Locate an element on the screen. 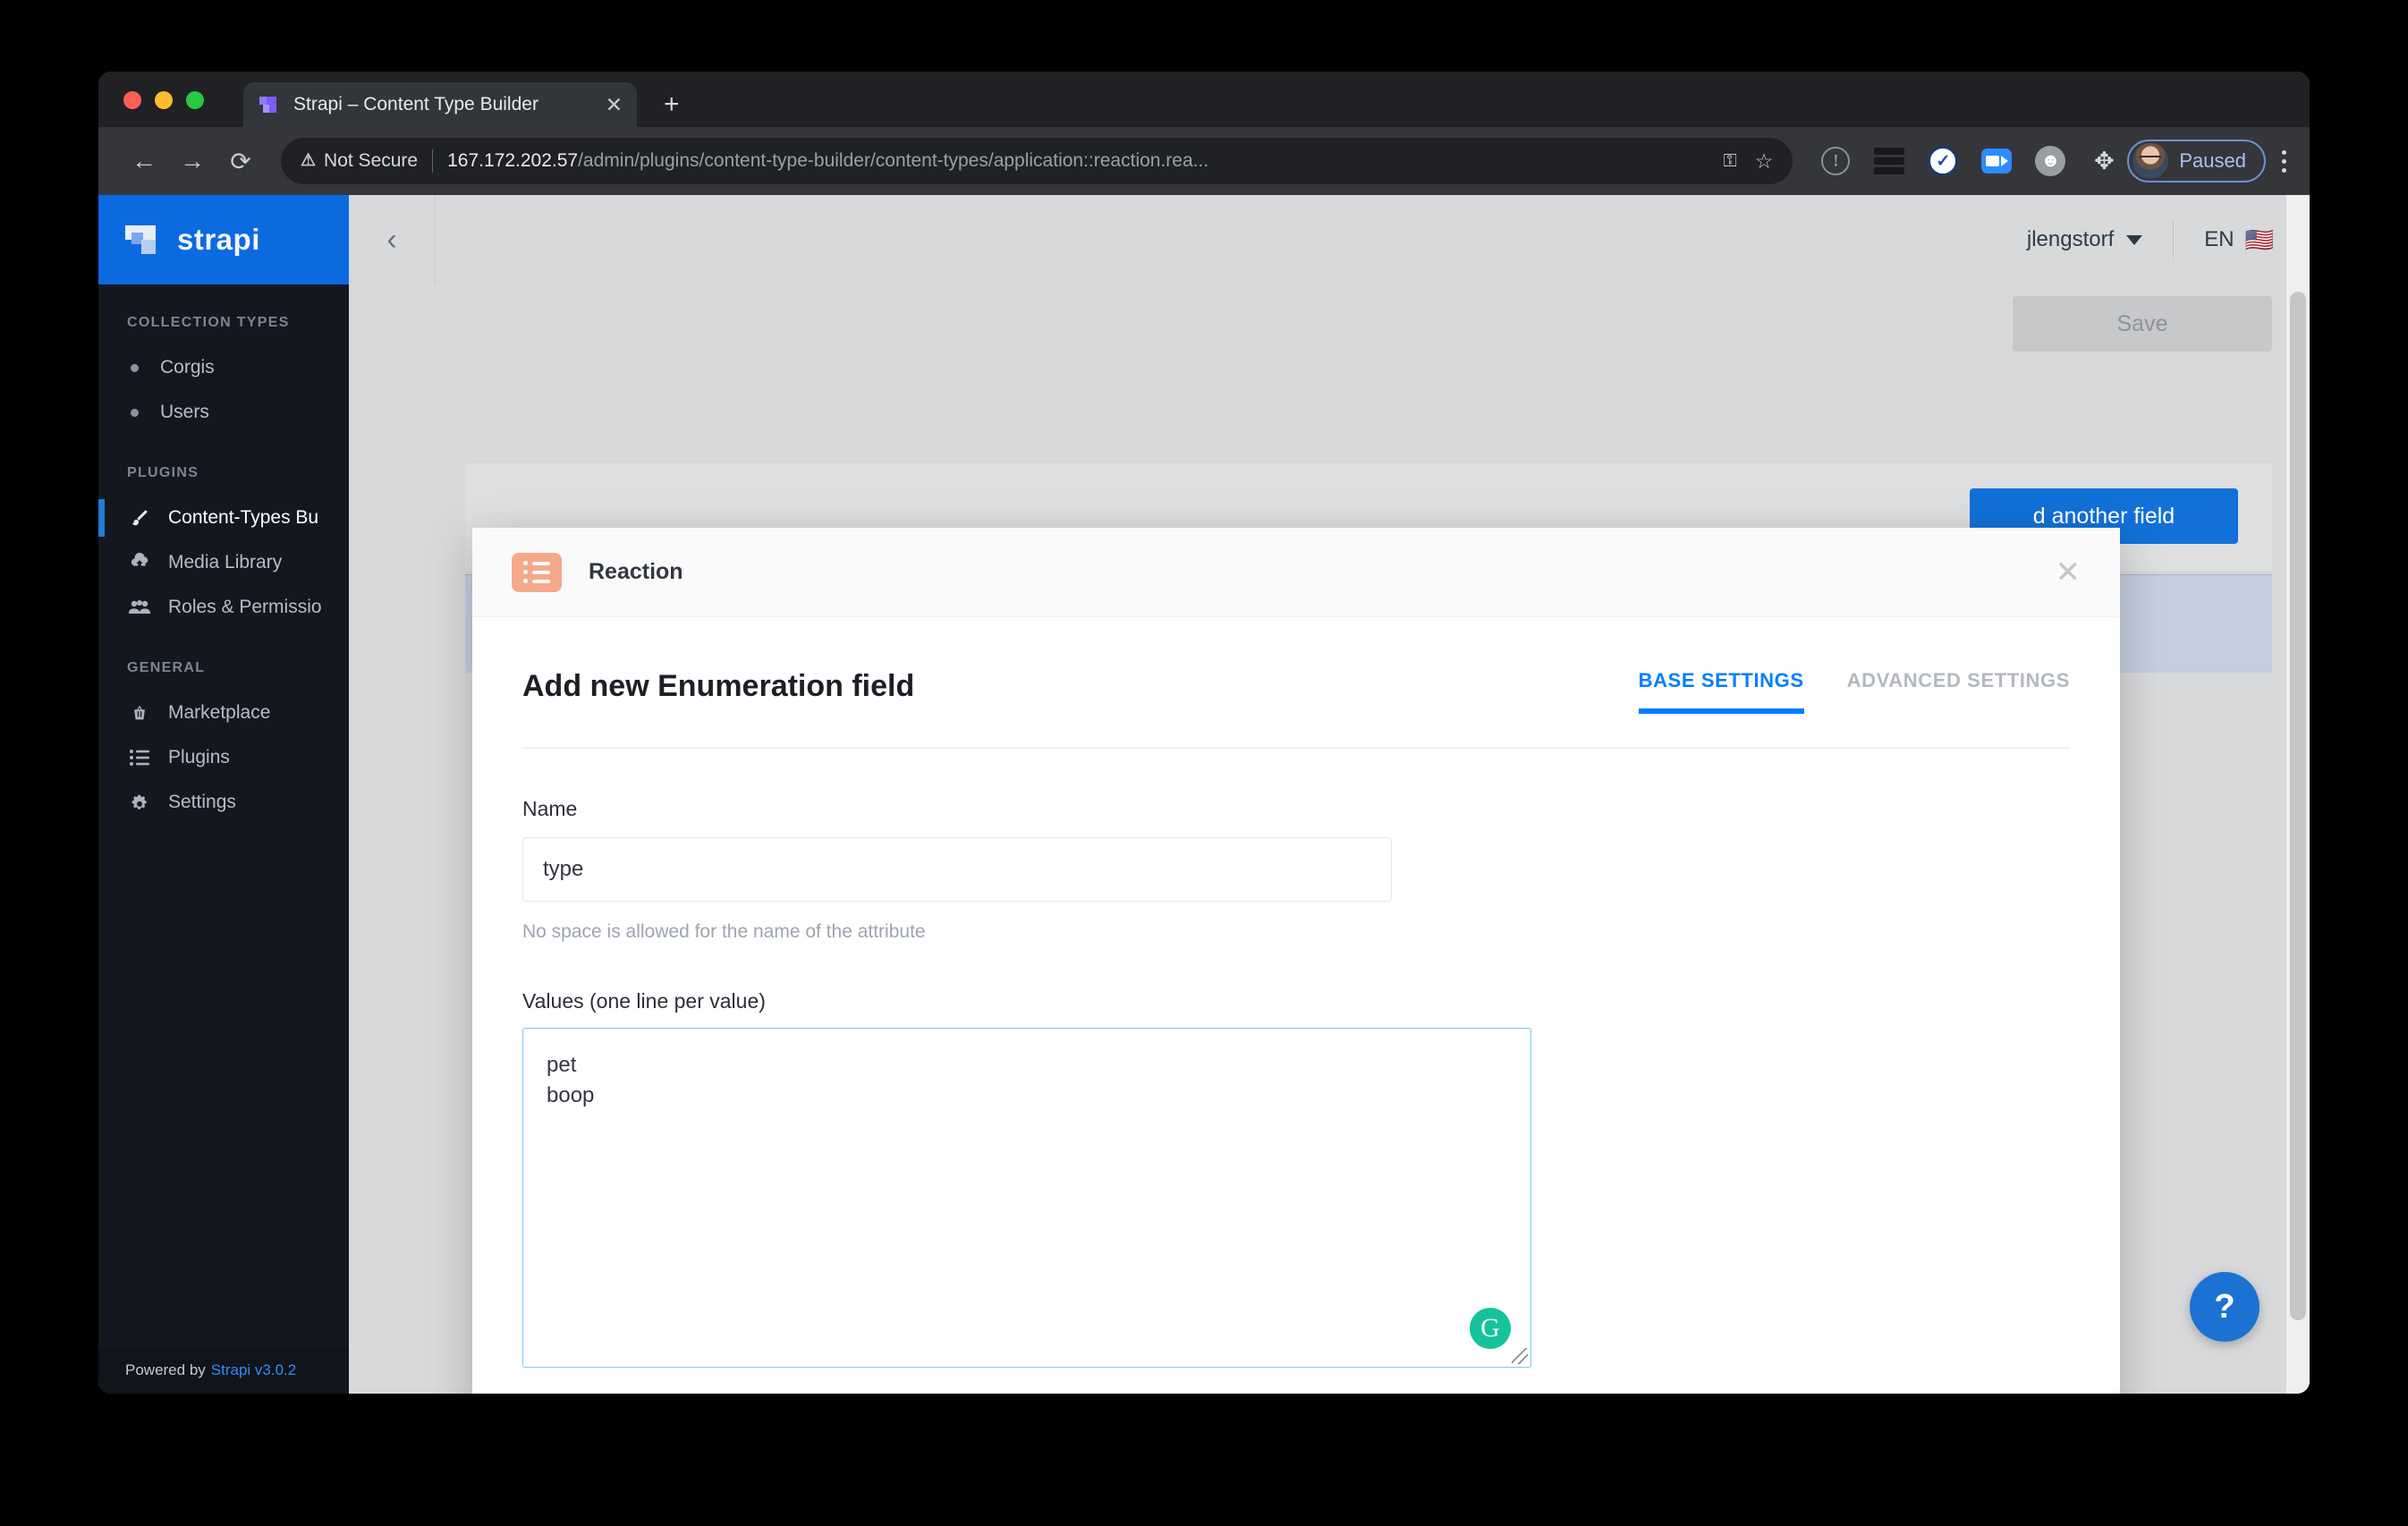 This screenshot has height=1526, width=2408. window-traffic-lights is located at coordinates (164, 100).